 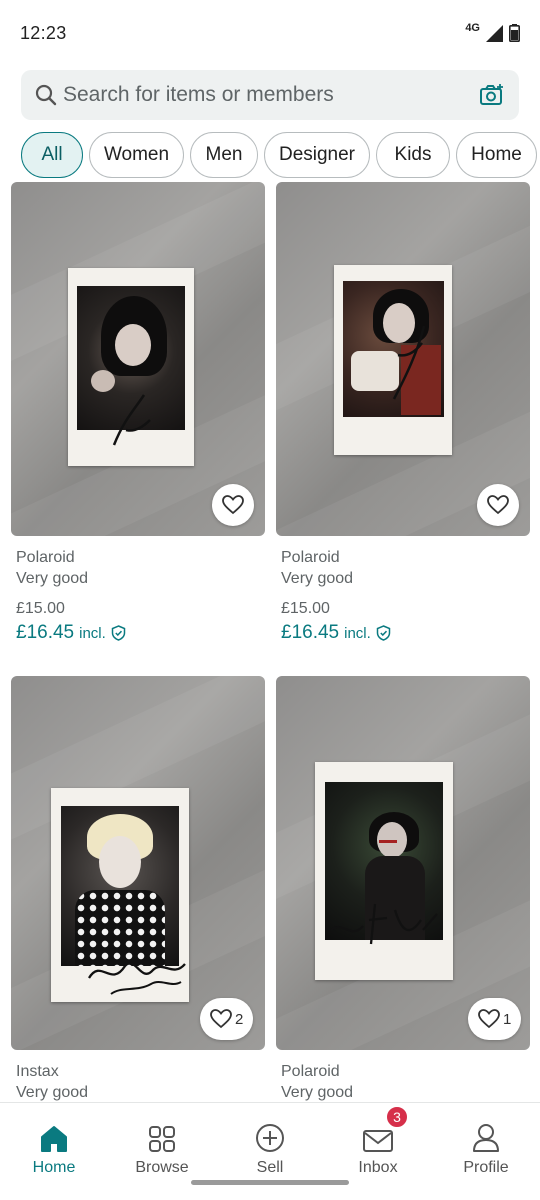 I want to click on nav-home: Home, so click(x=54, y=1140).